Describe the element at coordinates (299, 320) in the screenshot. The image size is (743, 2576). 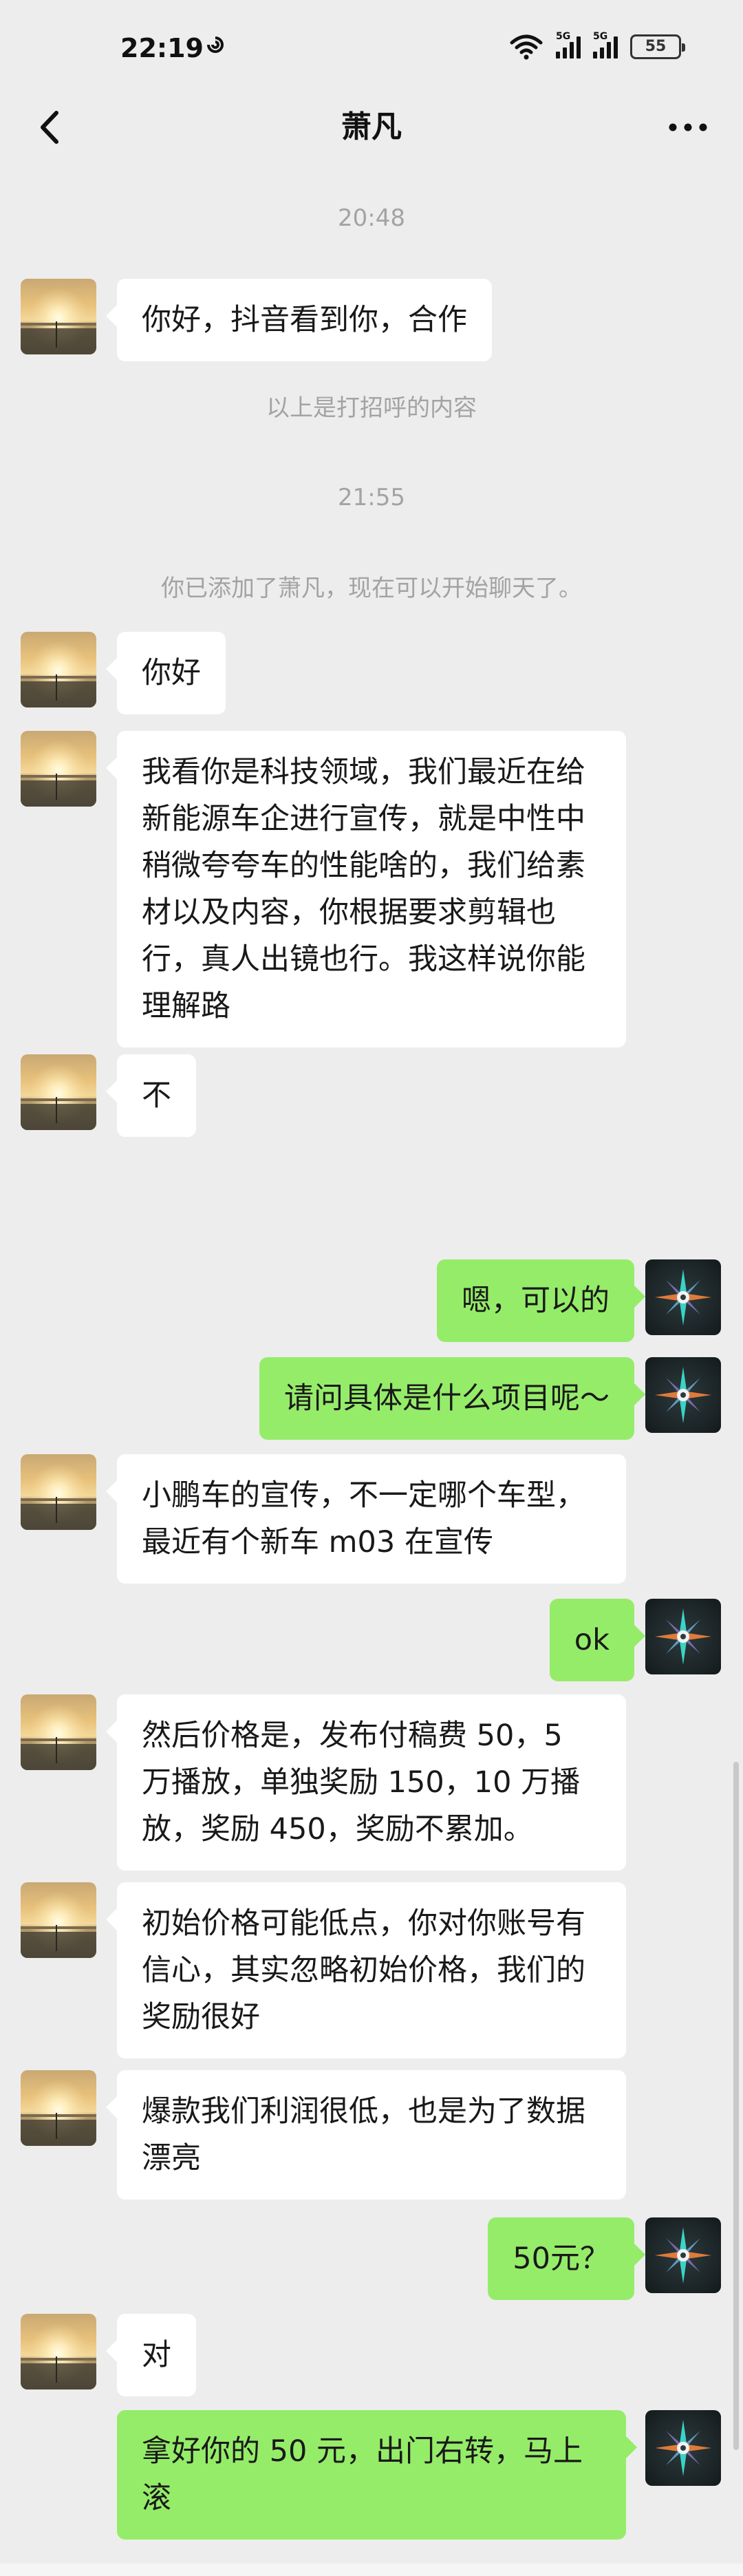
I see `message-bubble-incoming: 你好，抖音看到你，合作` at that location.